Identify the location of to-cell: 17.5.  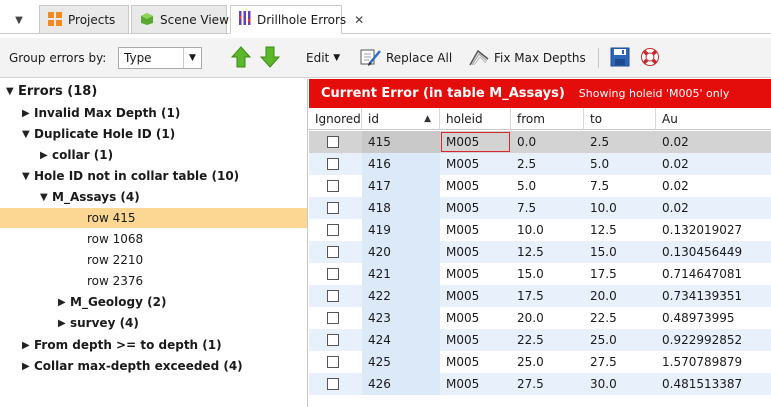
(620, 274).